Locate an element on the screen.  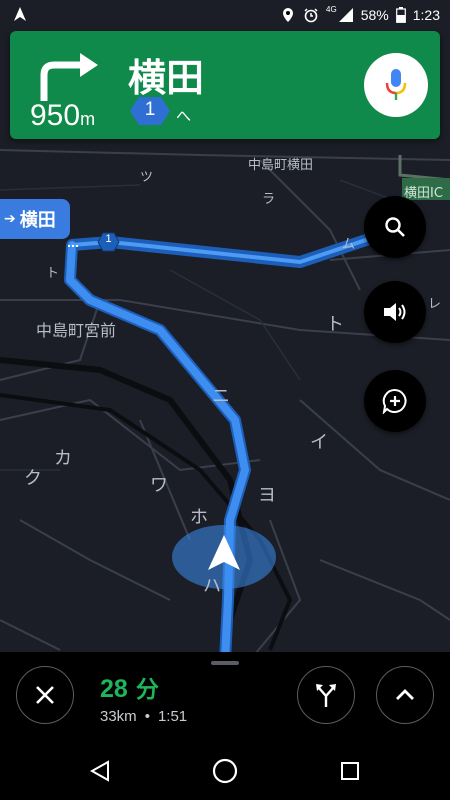
close-icon is located at coordinates (45, 695).